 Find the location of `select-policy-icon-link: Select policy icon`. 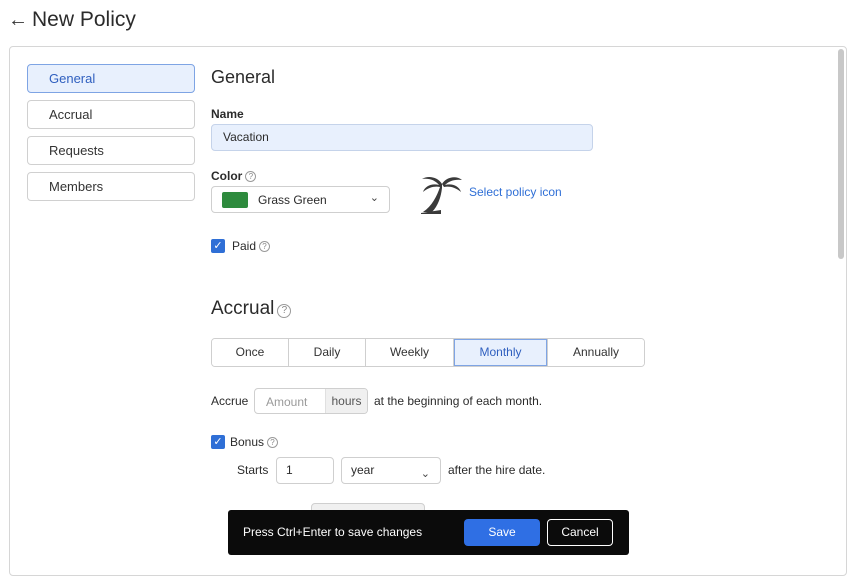

select-policy-icon-link: Select policy icon is located at coordinates (515, 192).